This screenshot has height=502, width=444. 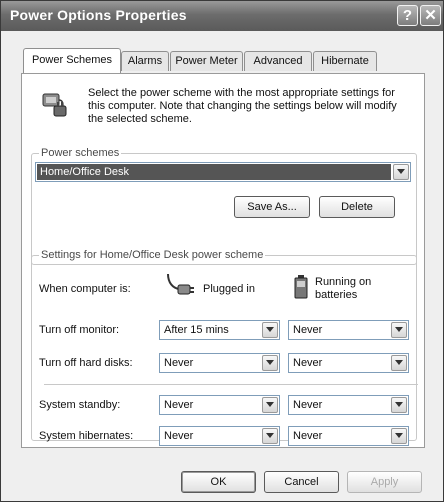 I want to click on close-button: ✕, so click(x=430, y=15).